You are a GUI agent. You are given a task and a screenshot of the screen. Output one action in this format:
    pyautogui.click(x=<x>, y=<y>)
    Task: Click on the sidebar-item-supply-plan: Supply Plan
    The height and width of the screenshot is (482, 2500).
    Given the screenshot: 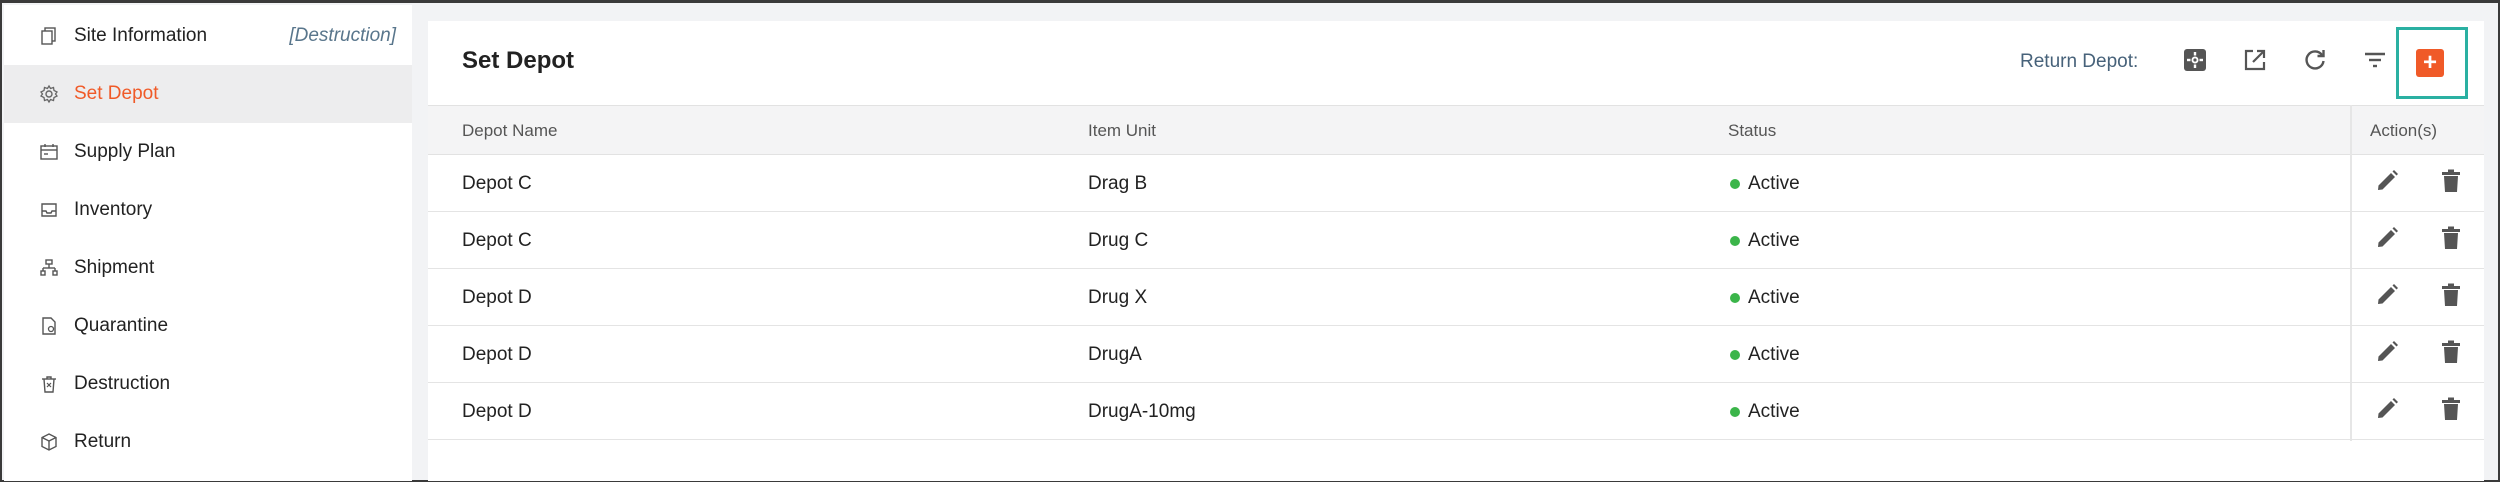 What is the action you would take?
    pyautogui.click(x=208, y=152)
    